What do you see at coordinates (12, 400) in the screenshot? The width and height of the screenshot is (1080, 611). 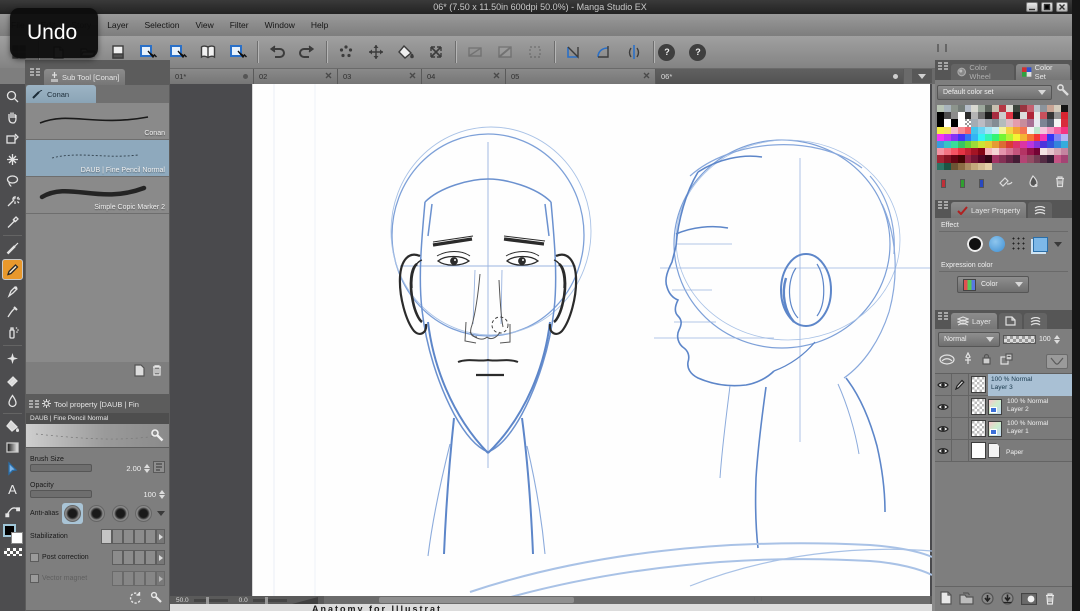 I see `blend-tool-icon` at bounding box center [12, 400].